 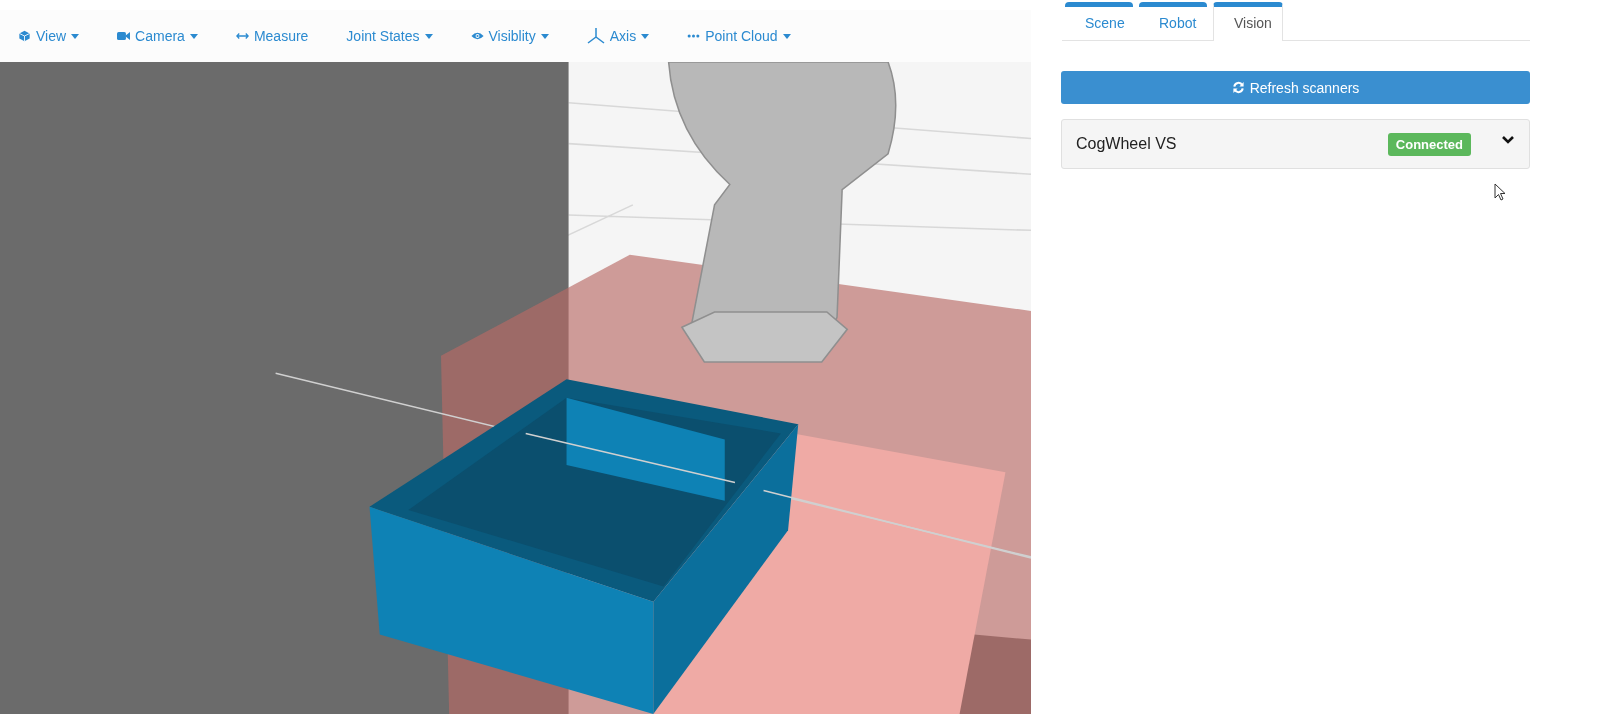 I want to click on toolbar-menu-button: View, so click(x=49, y=36).